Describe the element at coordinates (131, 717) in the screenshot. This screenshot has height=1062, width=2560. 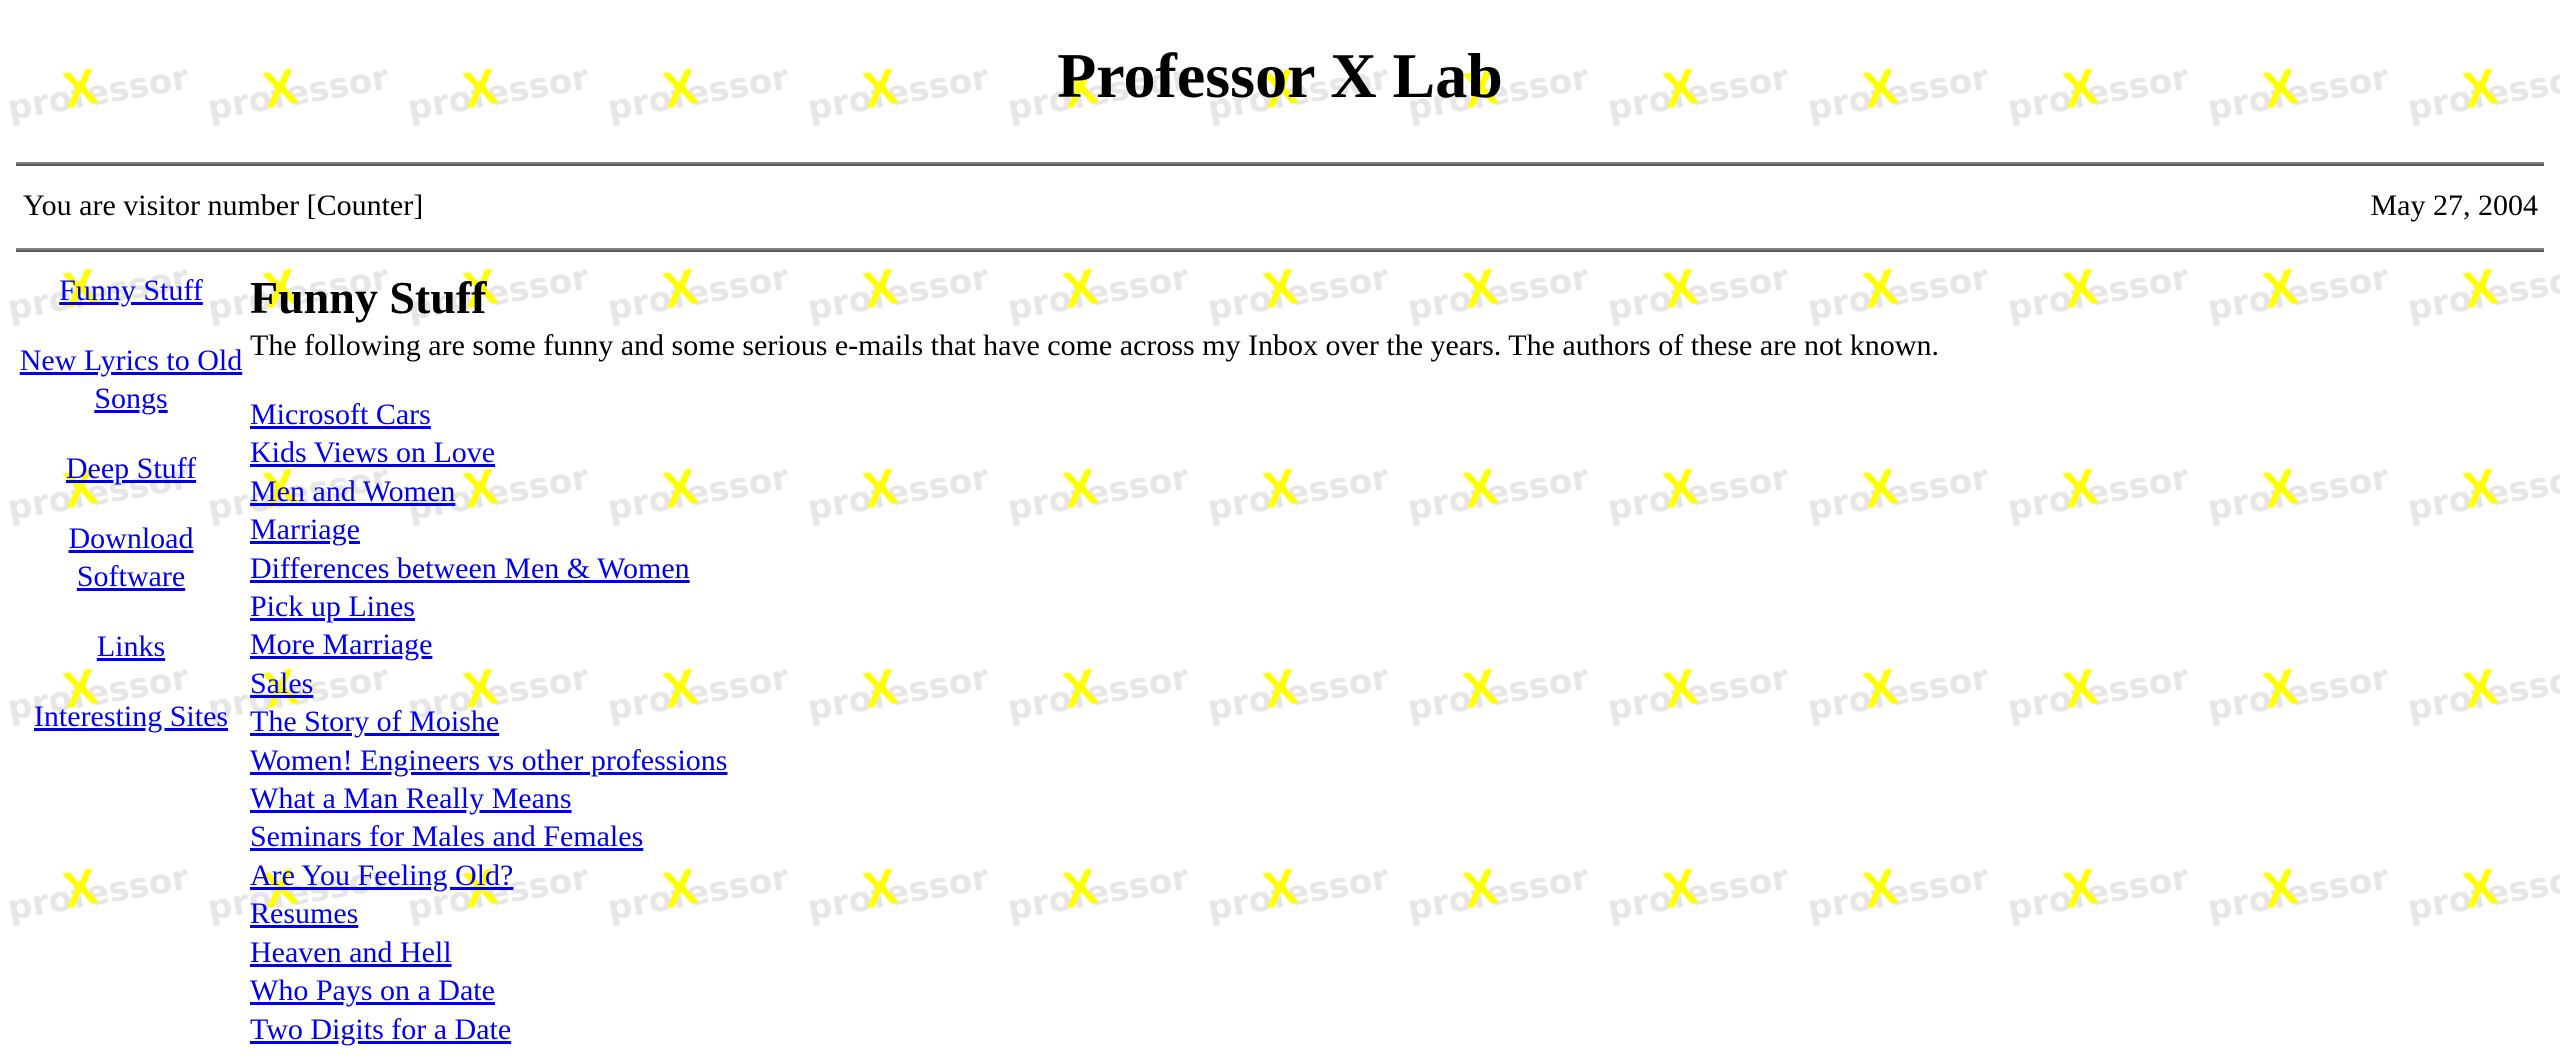
I see `sidebar-item-interesting-sites: Interesting Sites` at that location.